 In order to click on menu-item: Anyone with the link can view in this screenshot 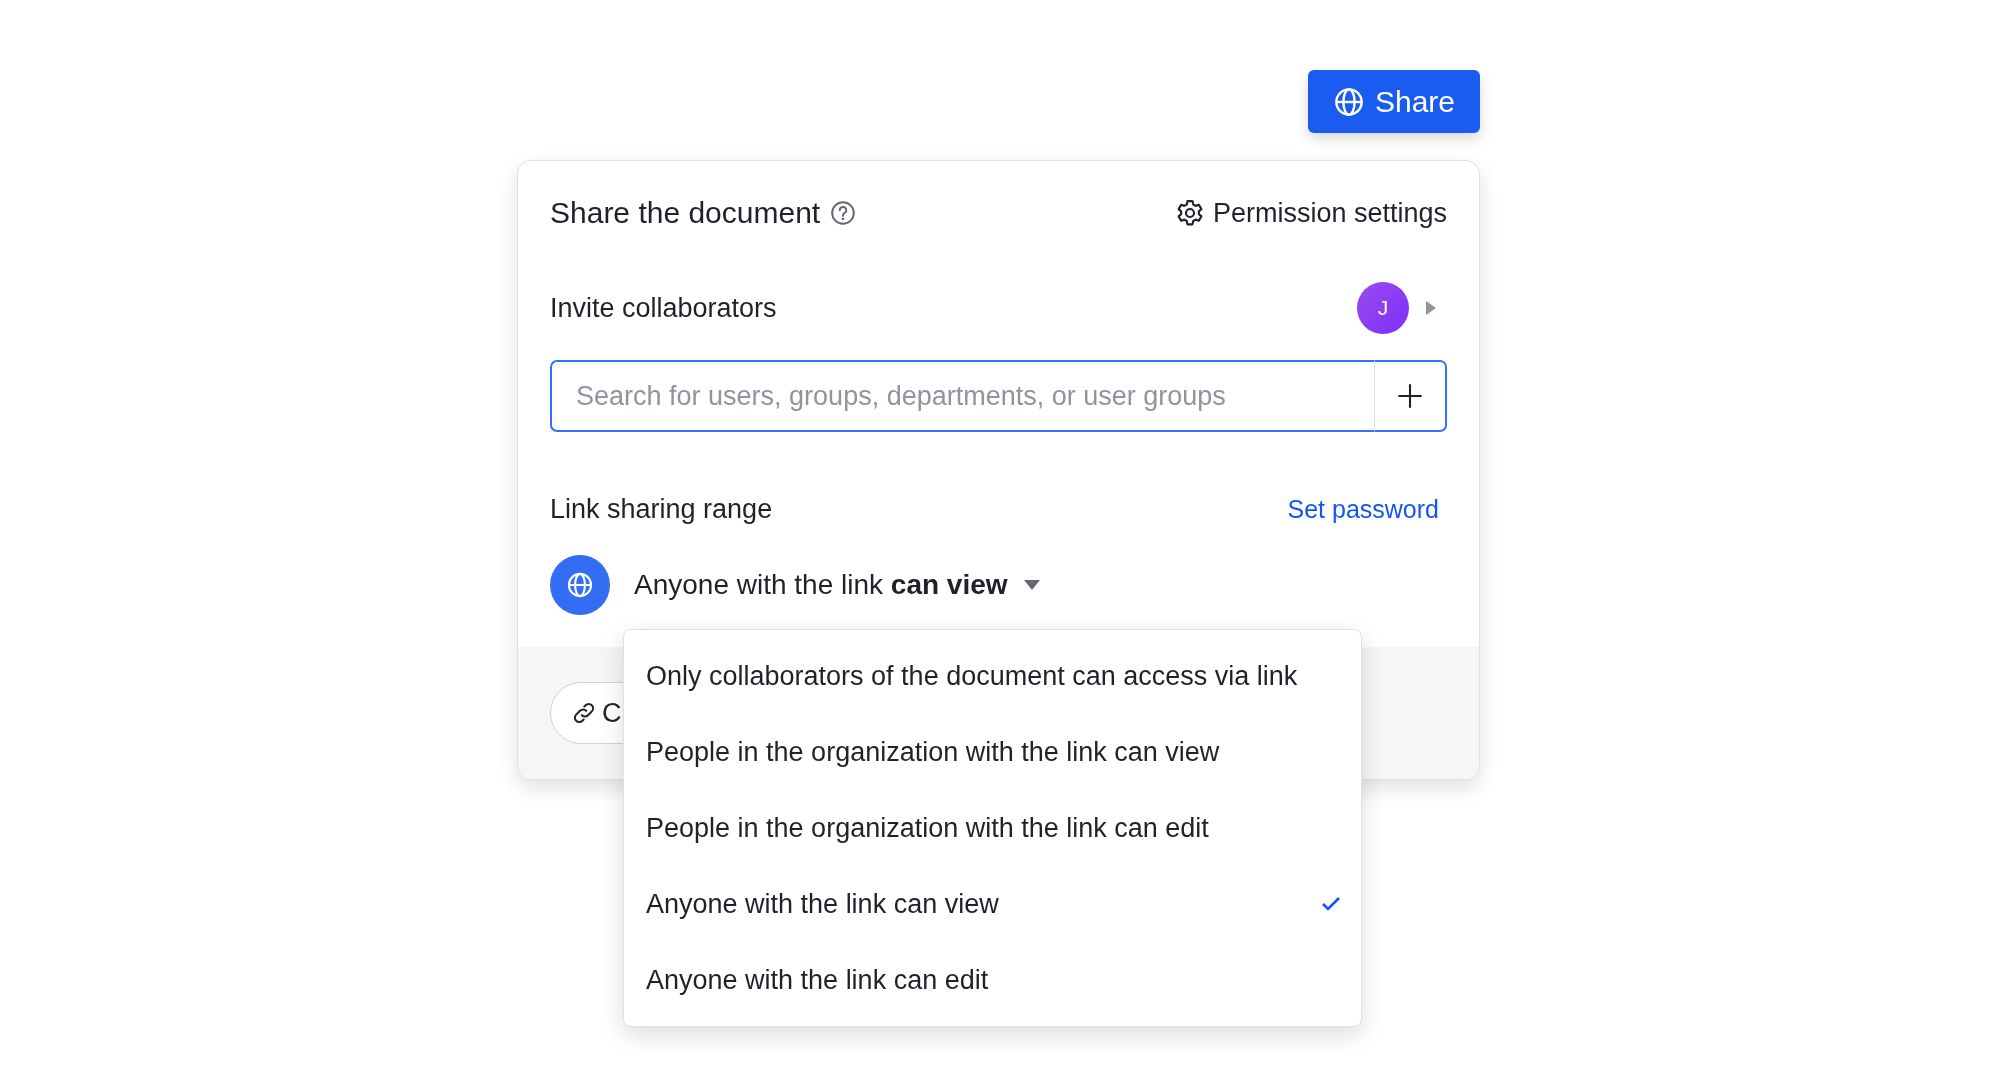, I will do `click(993, 904)`.